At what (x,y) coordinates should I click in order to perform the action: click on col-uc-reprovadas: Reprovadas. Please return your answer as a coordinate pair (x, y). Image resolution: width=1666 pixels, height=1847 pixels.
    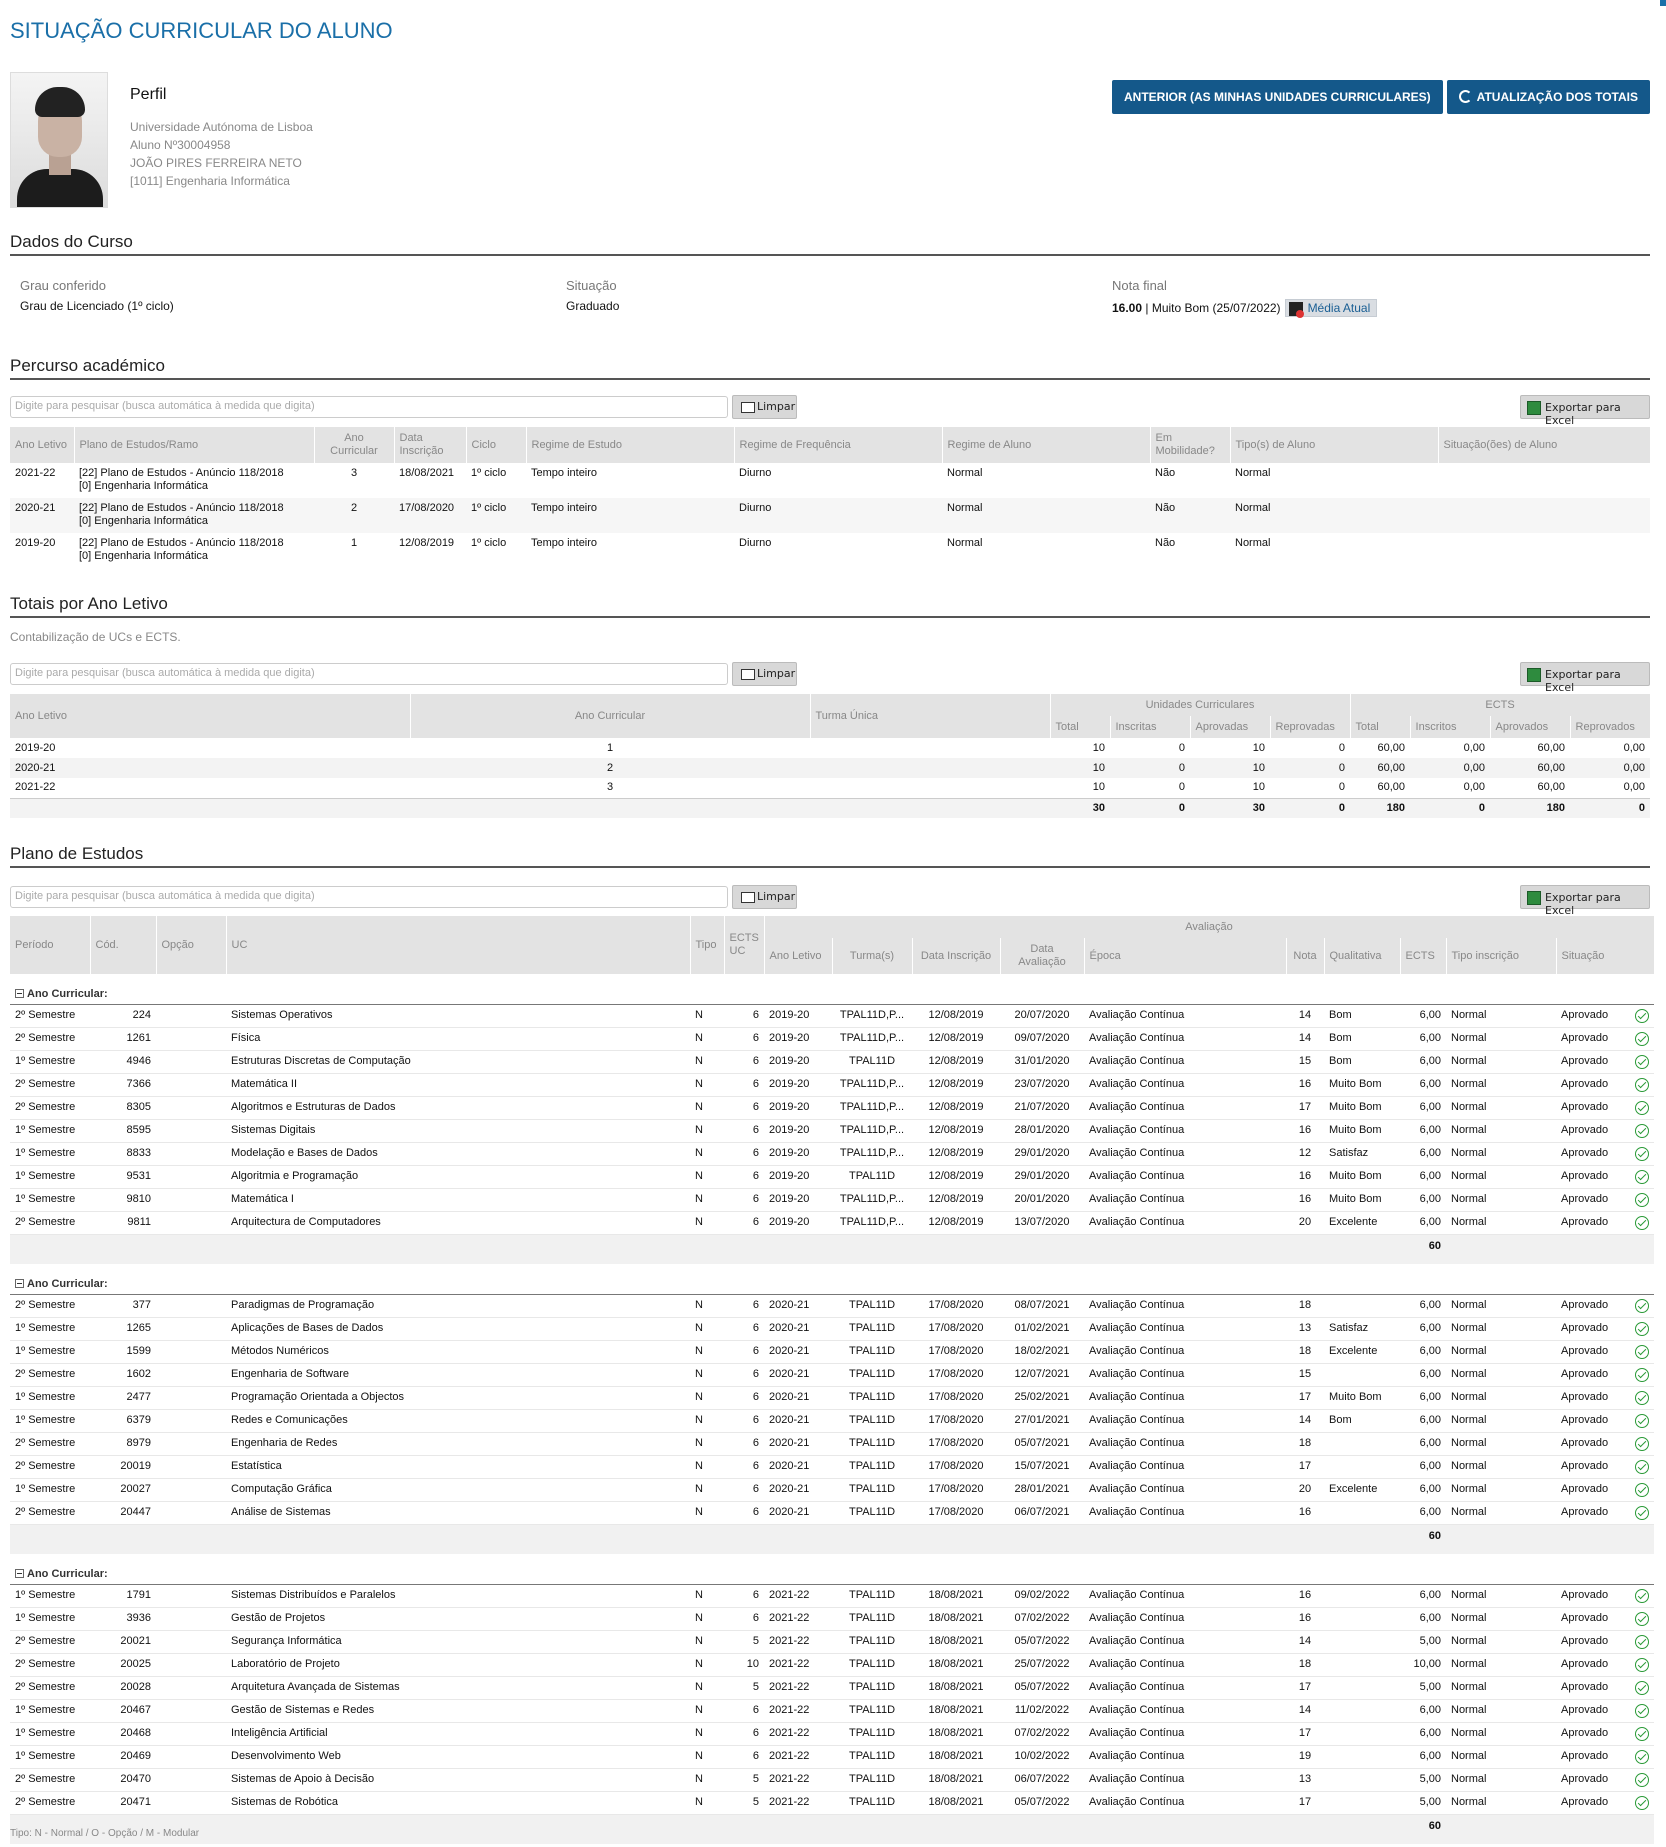
    Looking at the image, I should click on (1310, 727).